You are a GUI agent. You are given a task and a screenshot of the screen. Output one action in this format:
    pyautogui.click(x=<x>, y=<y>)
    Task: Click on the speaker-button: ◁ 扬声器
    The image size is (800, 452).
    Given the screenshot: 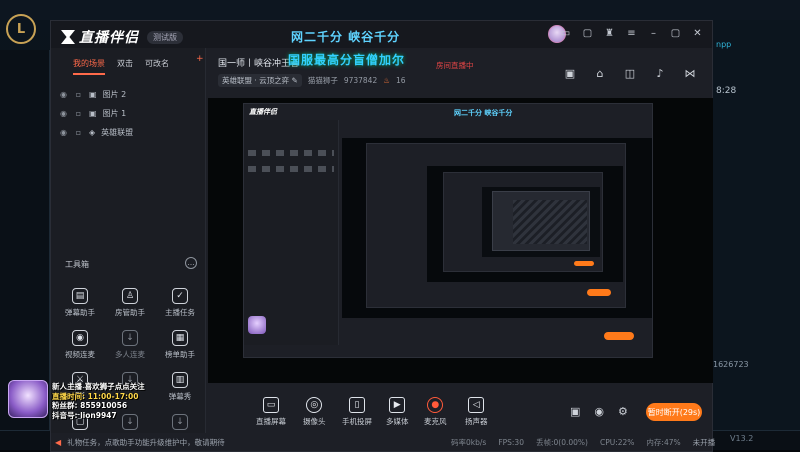 What is the action you would take?
    pyautogui.click(x=476, y=412)
    